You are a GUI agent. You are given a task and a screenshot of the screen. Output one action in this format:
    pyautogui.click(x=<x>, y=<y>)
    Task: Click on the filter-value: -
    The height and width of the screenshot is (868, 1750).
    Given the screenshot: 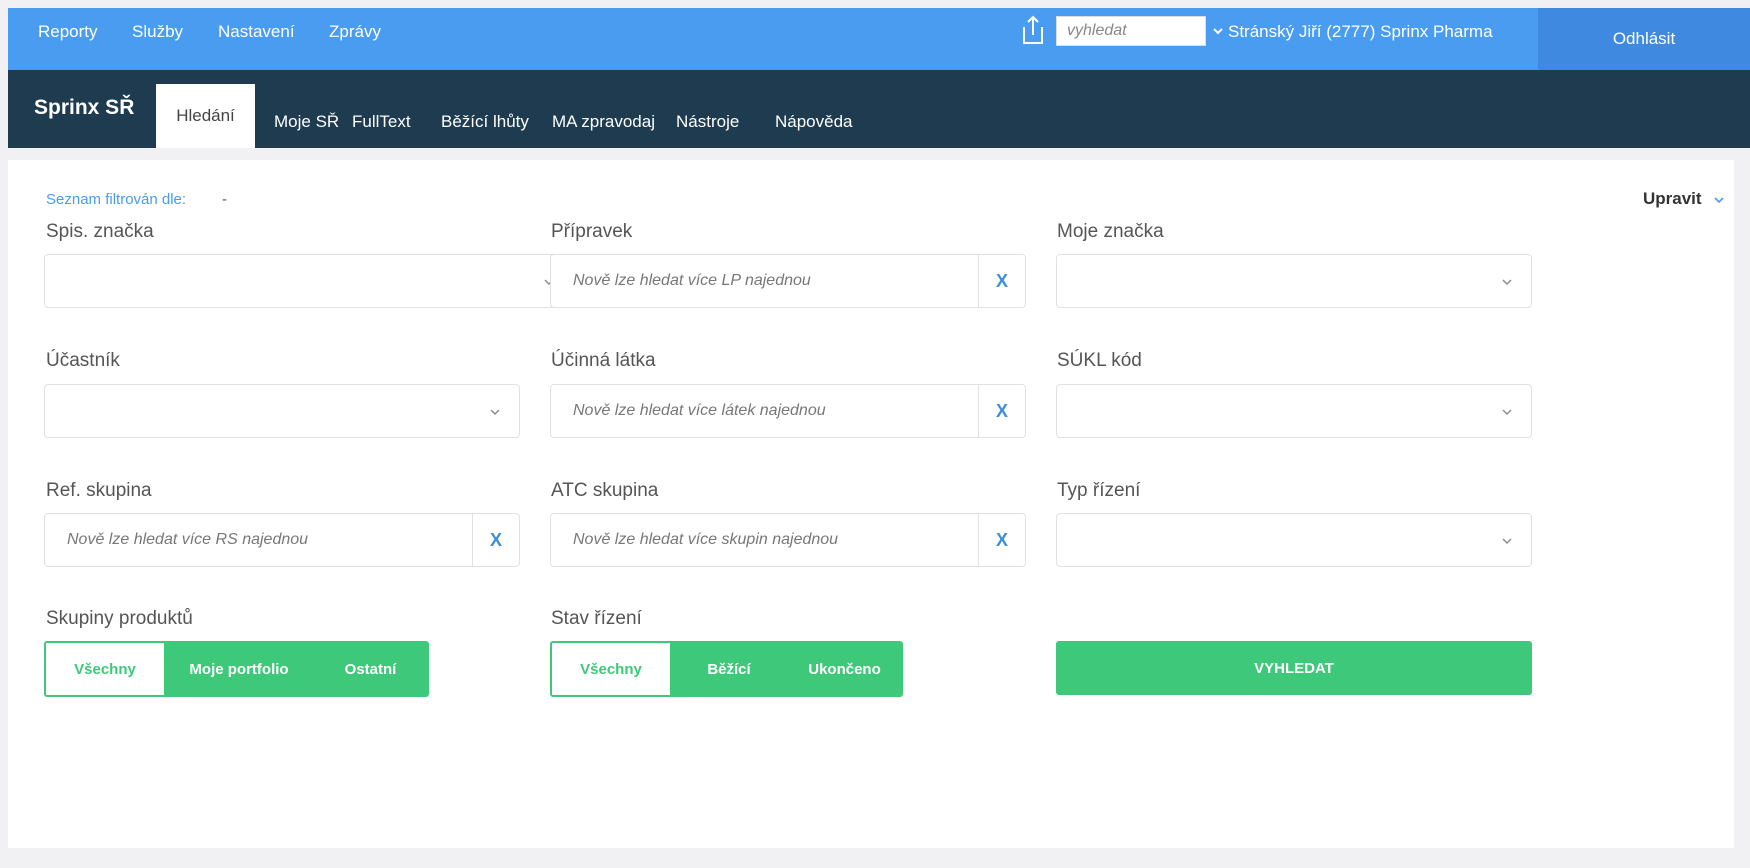 What is the action you would take?
    pyautogui.click(x=224, y=199)
    